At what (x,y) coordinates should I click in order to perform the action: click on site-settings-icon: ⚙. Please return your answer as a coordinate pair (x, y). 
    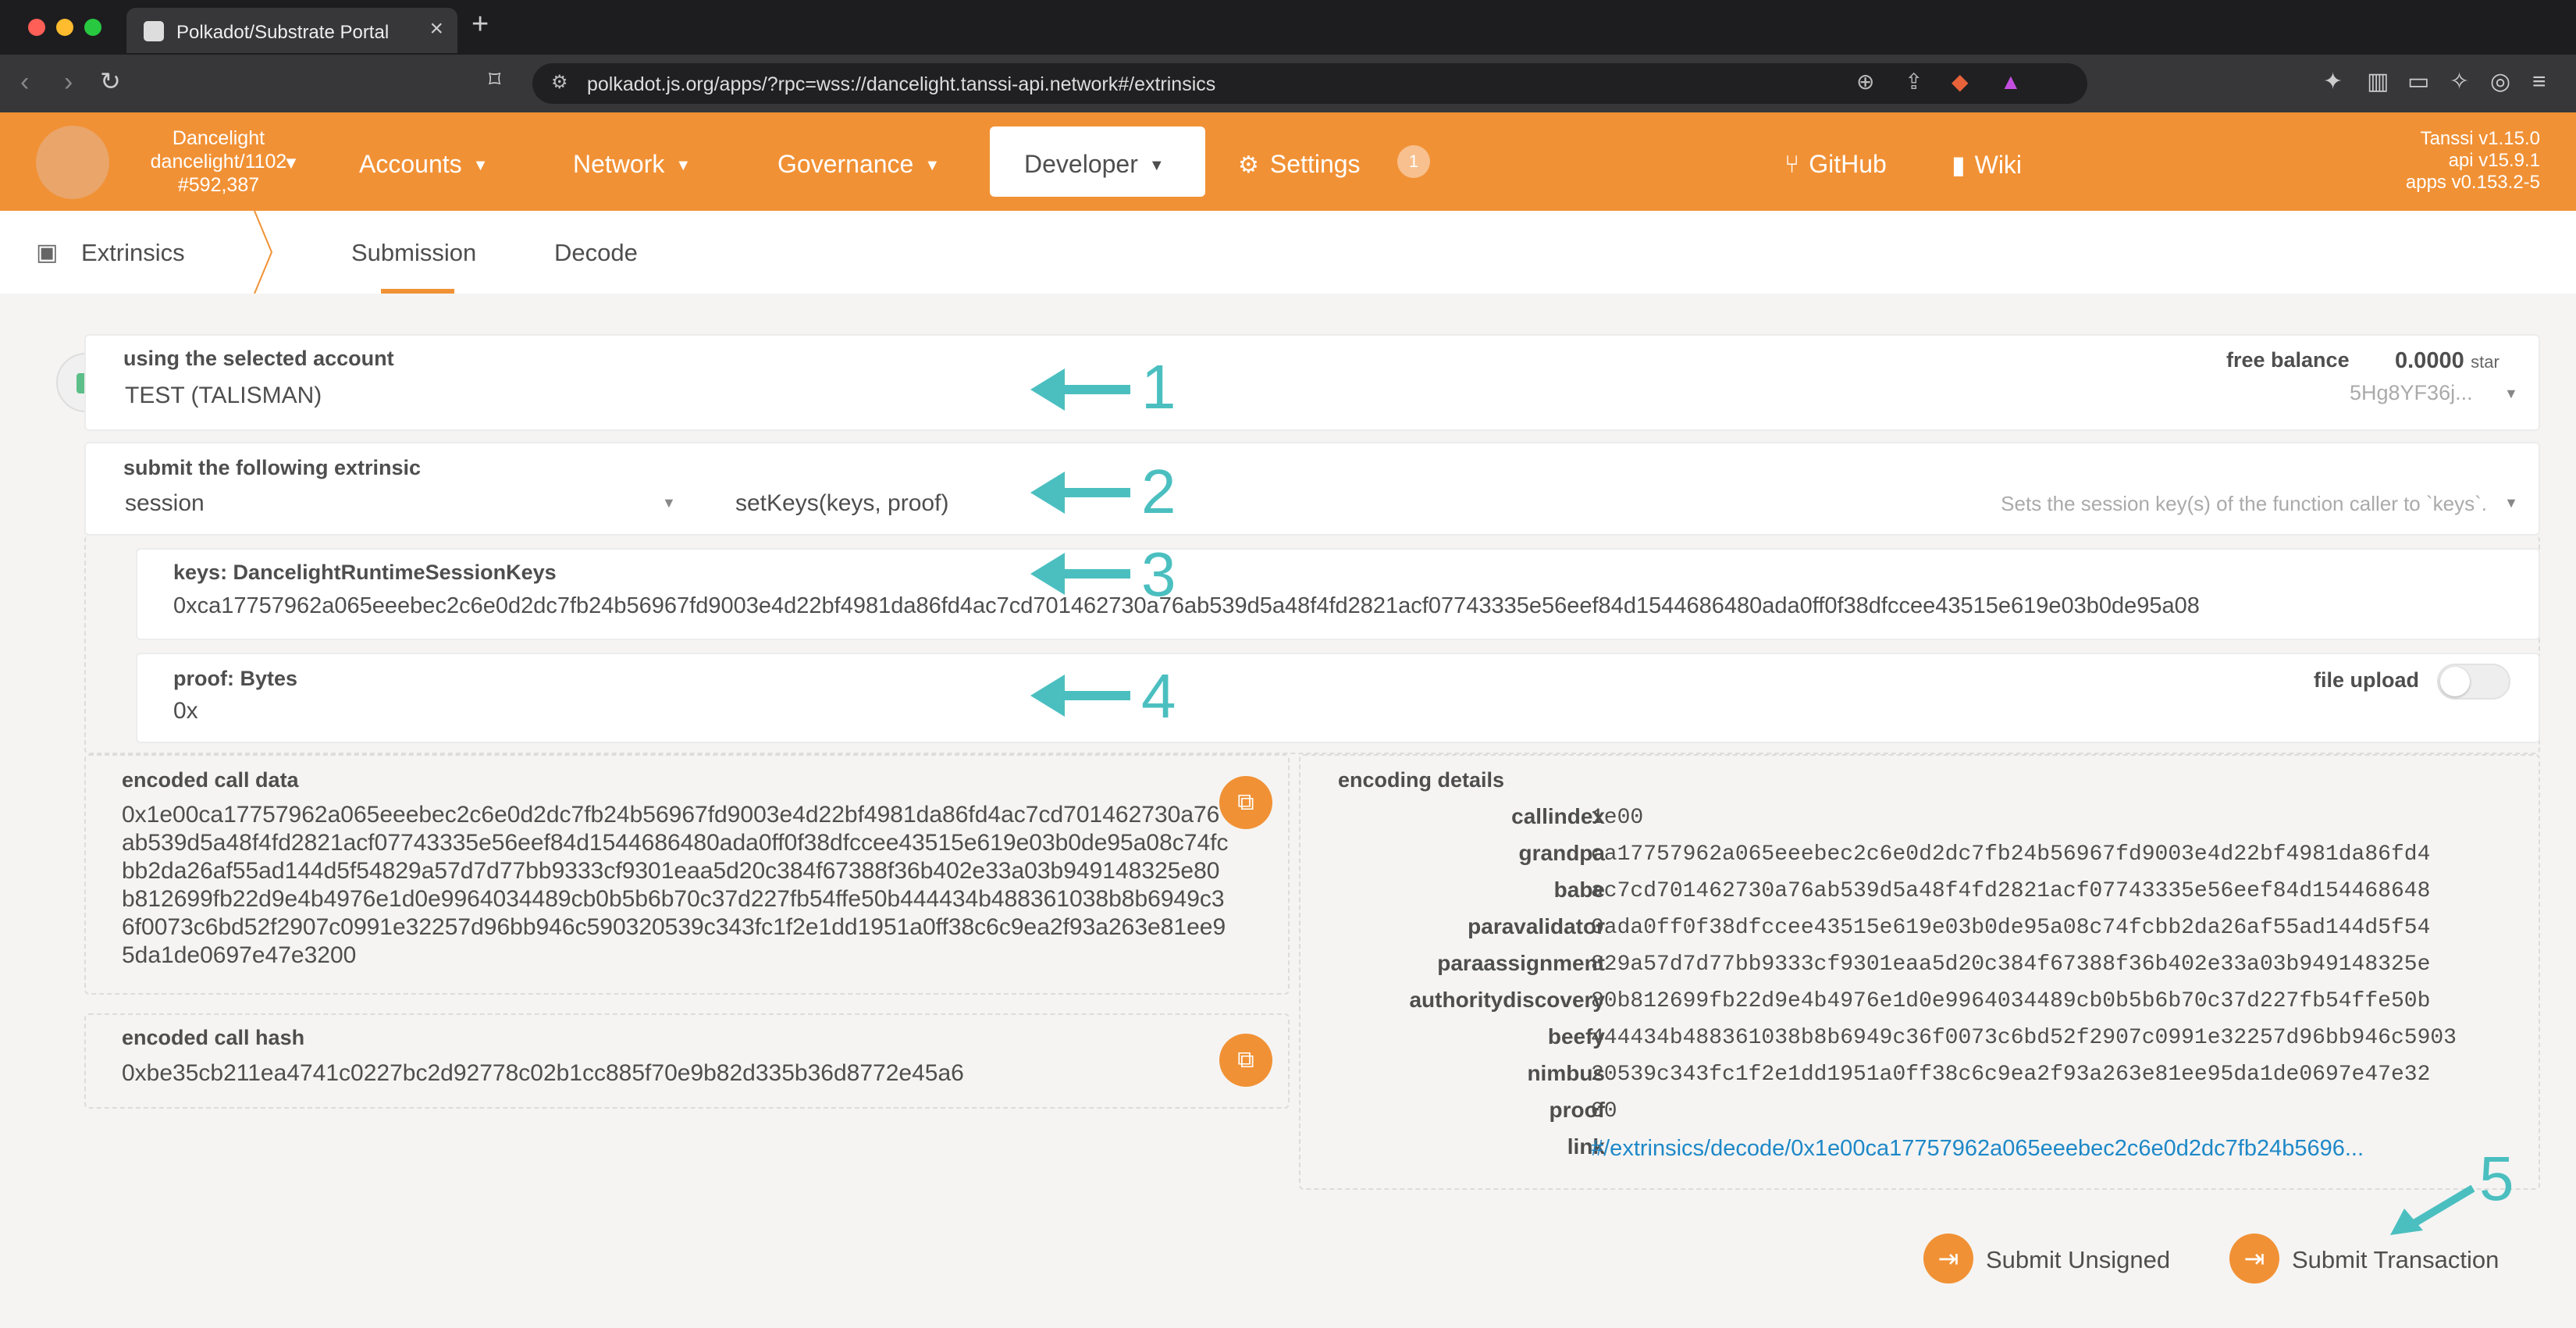
    Looking at the image, I should click on (559, 83).